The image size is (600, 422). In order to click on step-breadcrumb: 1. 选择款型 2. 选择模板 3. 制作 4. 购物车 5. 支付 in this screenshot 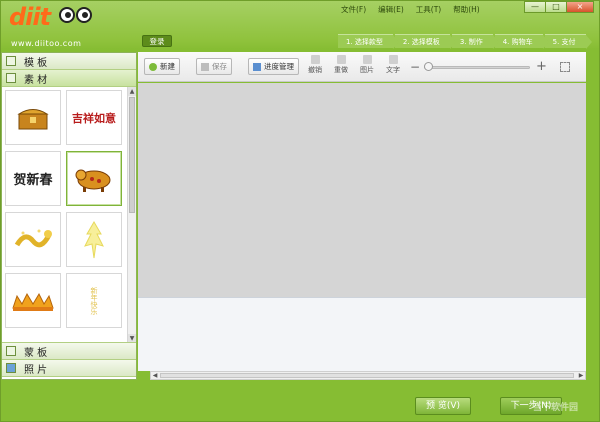, I will do `click(465, 41)`.